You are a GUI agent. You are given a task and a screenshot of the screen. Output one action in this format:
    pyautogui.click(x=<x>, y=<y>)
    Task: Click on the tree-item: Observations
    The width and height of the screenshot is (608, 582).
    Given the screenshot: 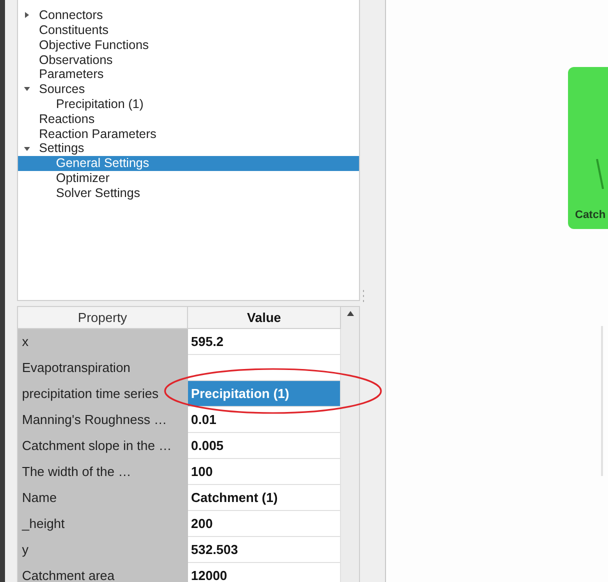 What is the action you would take?
    pyautogui.click(x=188, y=60)
    